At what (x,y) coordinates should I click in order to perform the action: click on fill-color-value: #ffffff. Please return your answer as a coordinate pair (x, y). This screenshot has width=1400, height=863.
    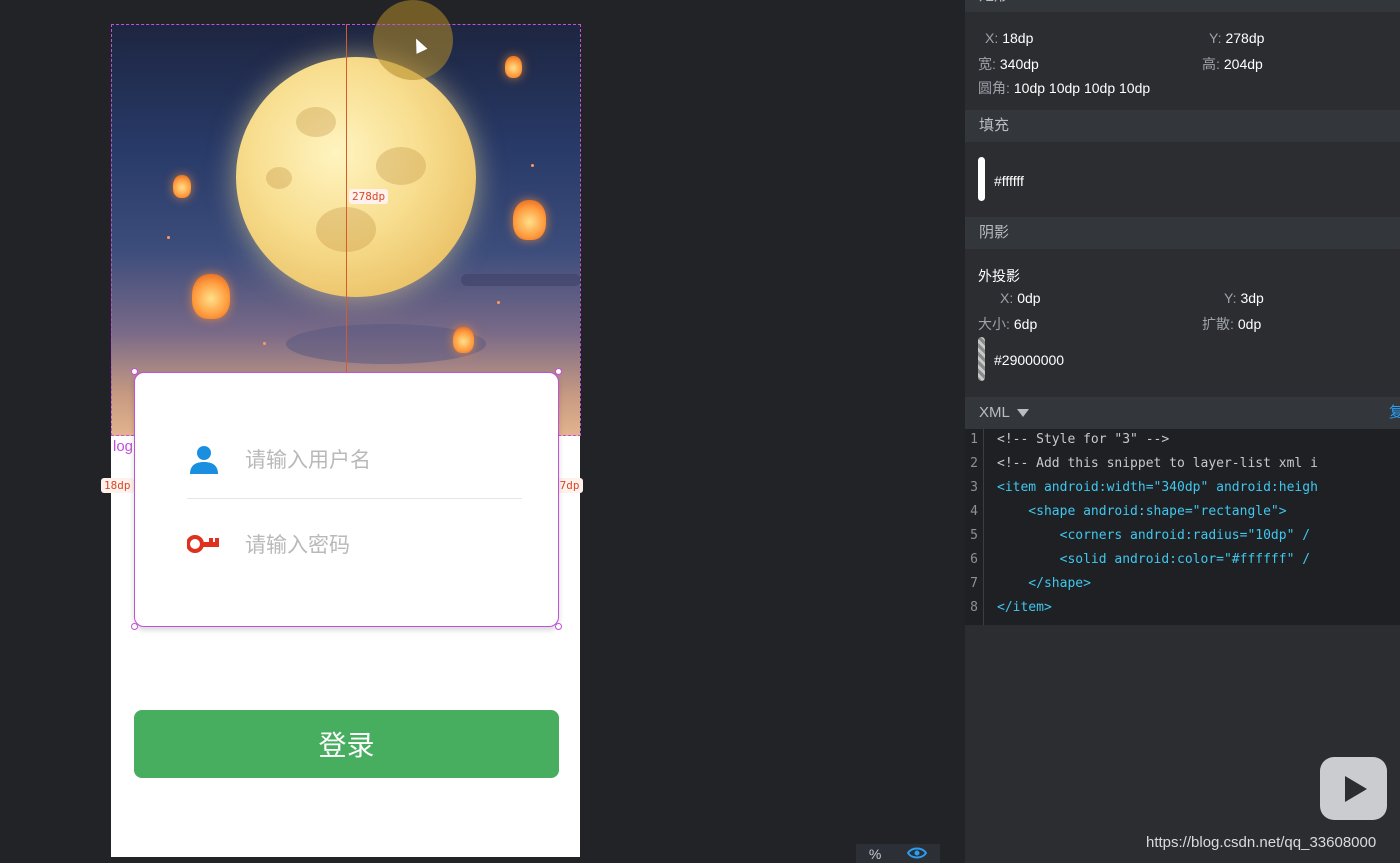
    Looking at the image, I should click on (1009, 181).